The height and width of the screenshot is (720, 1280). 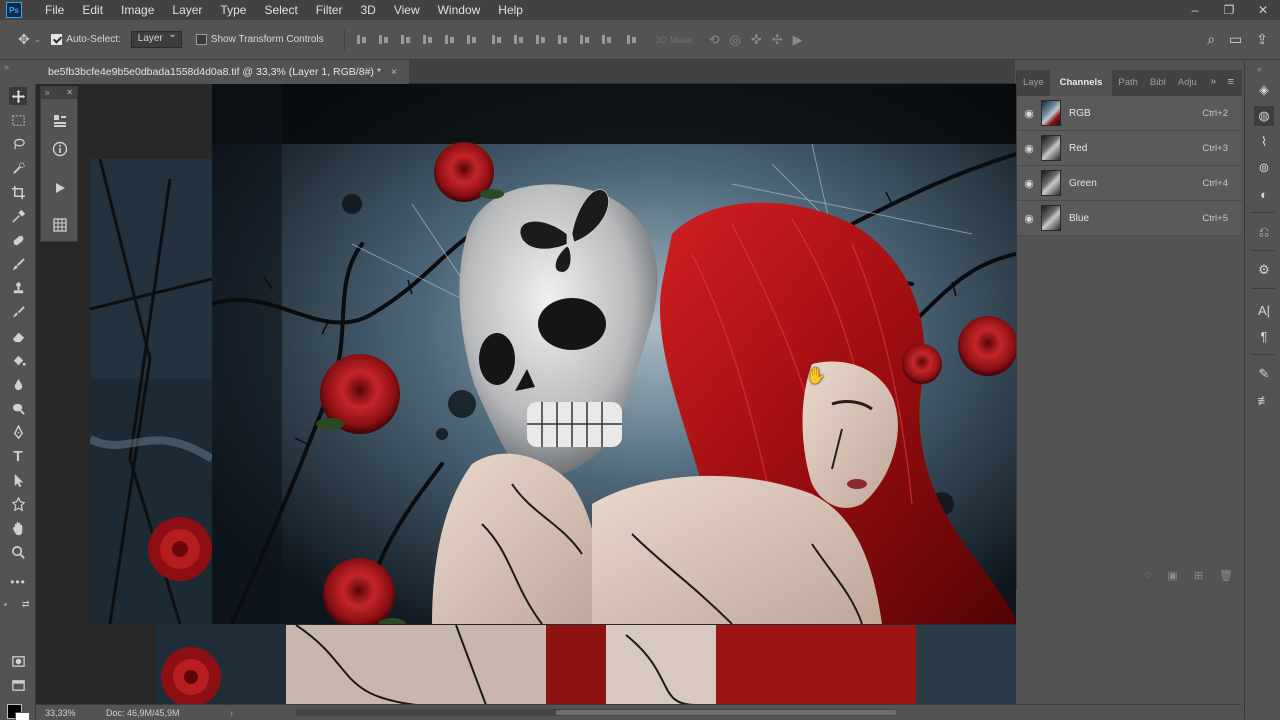 I want to click on collapse-panels-icon: «, so click(x=1259, y=69).